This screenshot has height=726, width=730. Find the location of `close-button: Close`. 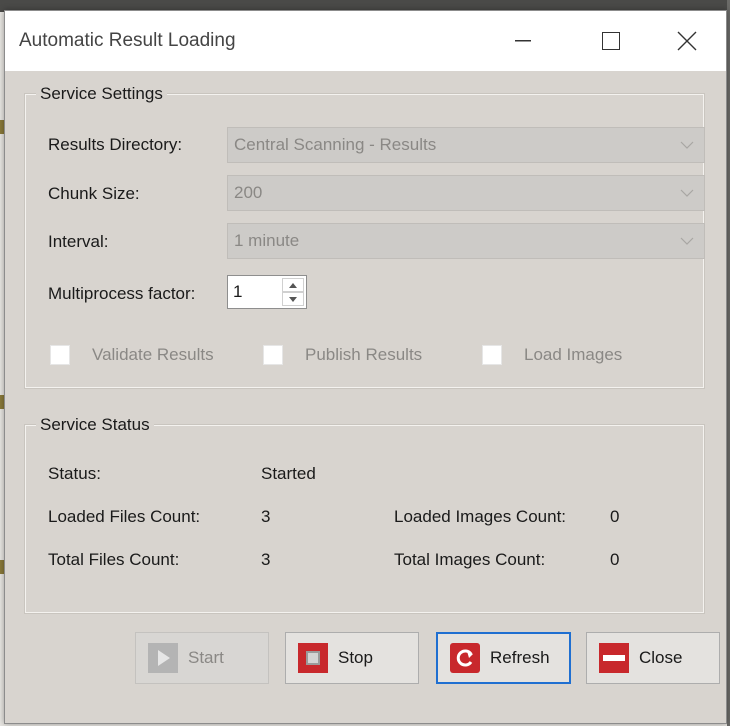

close-button: Close is located at coordinates (653, 658).